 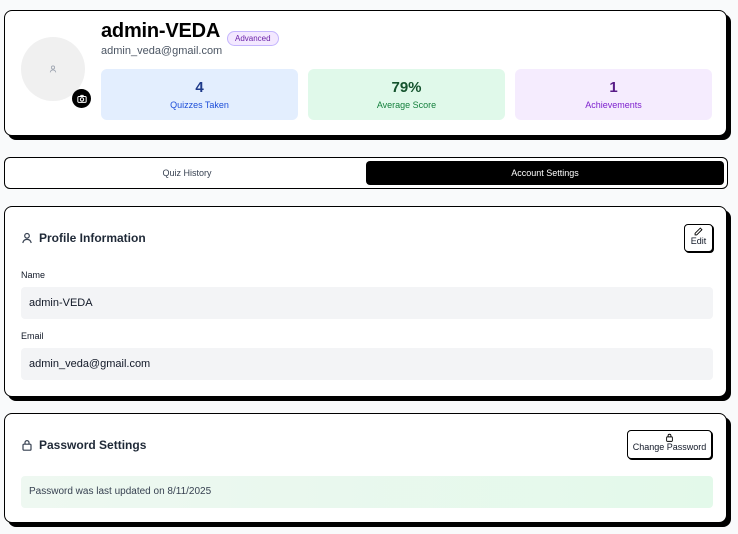 I want to click on profile-info-heading: Profile Information, so click(x=83, y=238).